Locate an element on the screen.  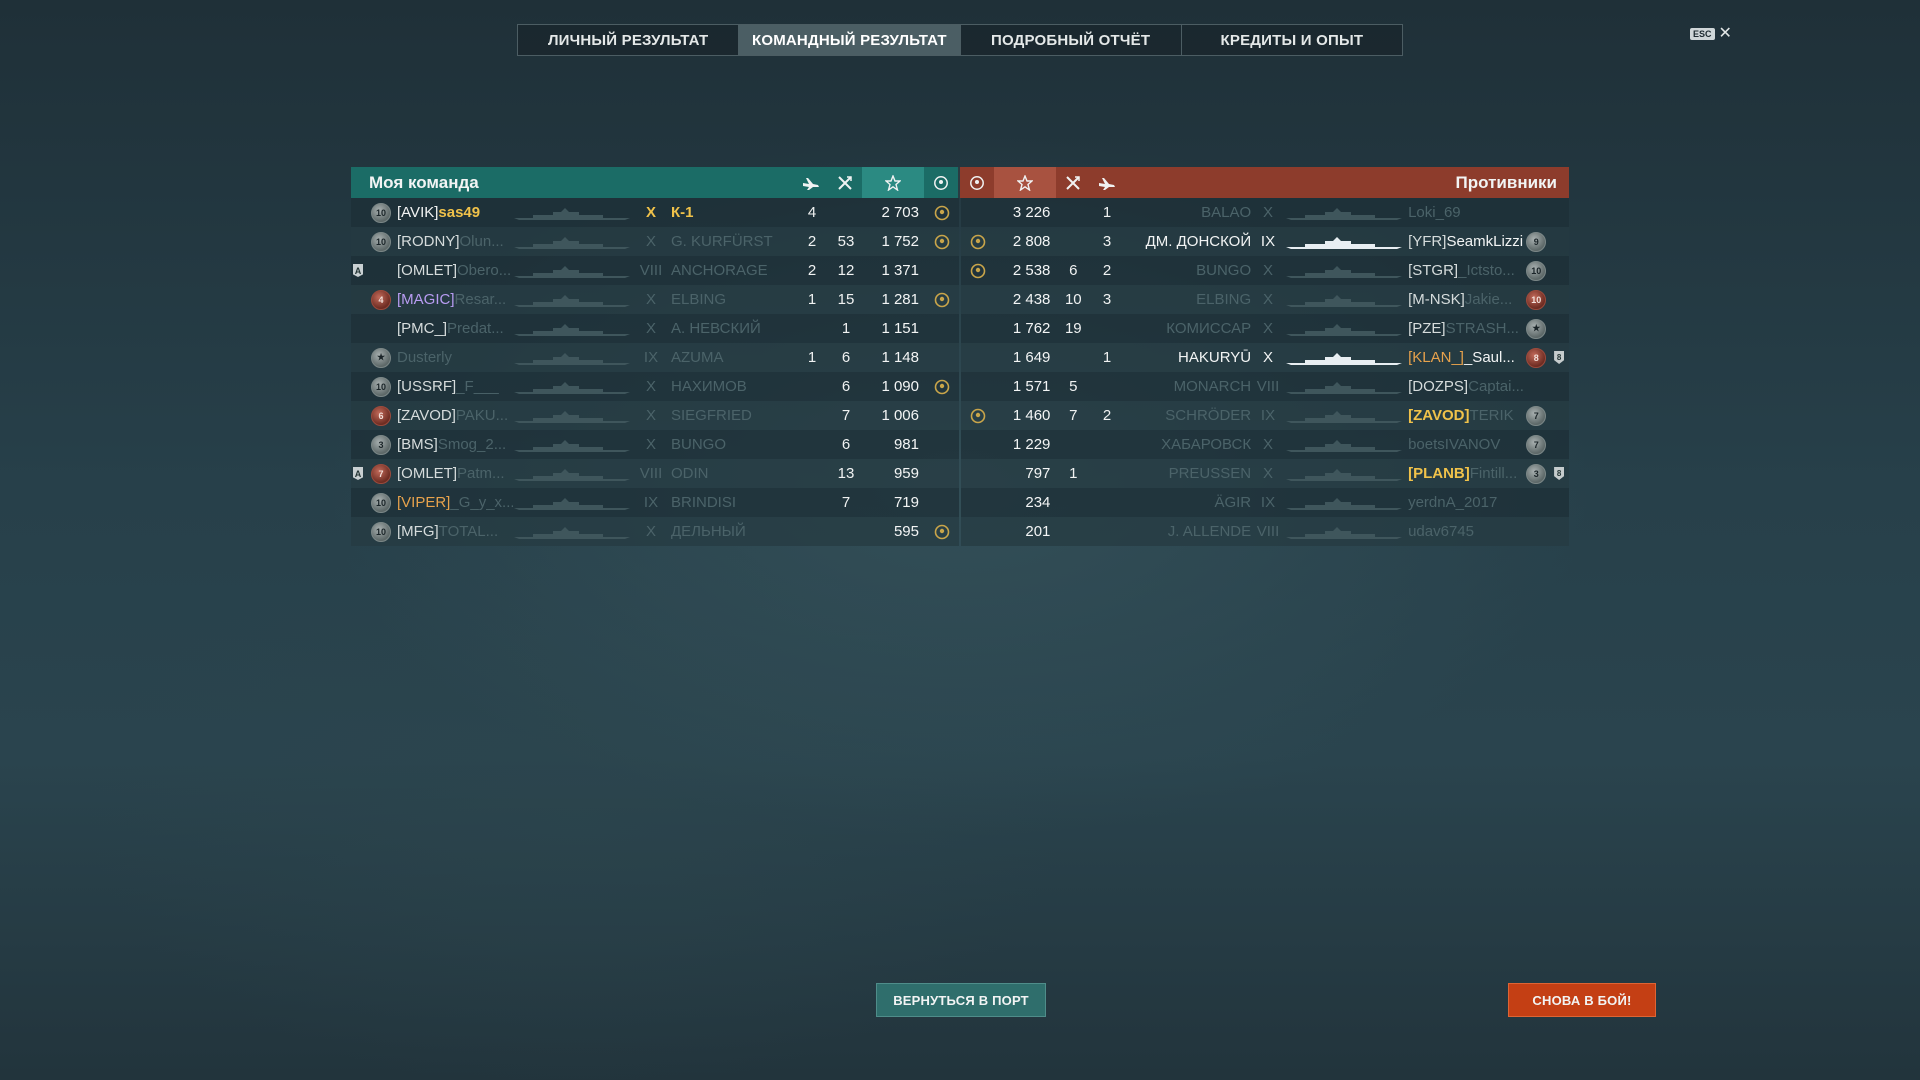
enemy-team-row: 2 538 6 2 BUNGO X [STGR] _Ictsto... 10 is located at coordinates (1265, 270).